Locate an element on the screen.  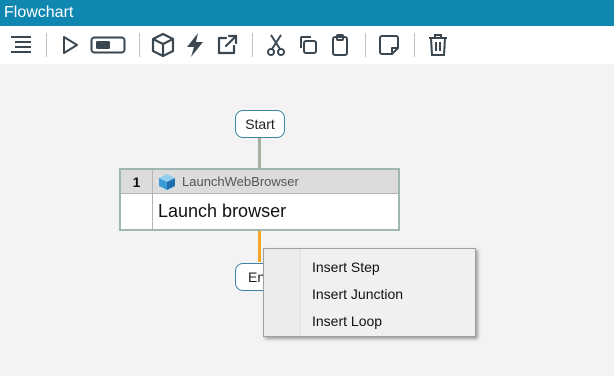
start-node: Start is located at coordinates (260, 124).